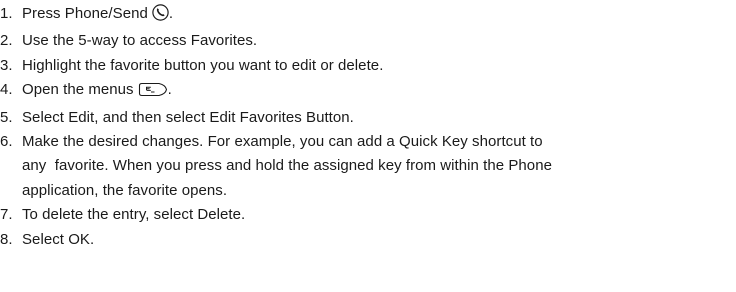 The height and width of the screenshot is (292, 736). What do you see at coordinates (6, 117) in the screenshot?
I see `step-number: 5.` at bounding box center [6, 117].